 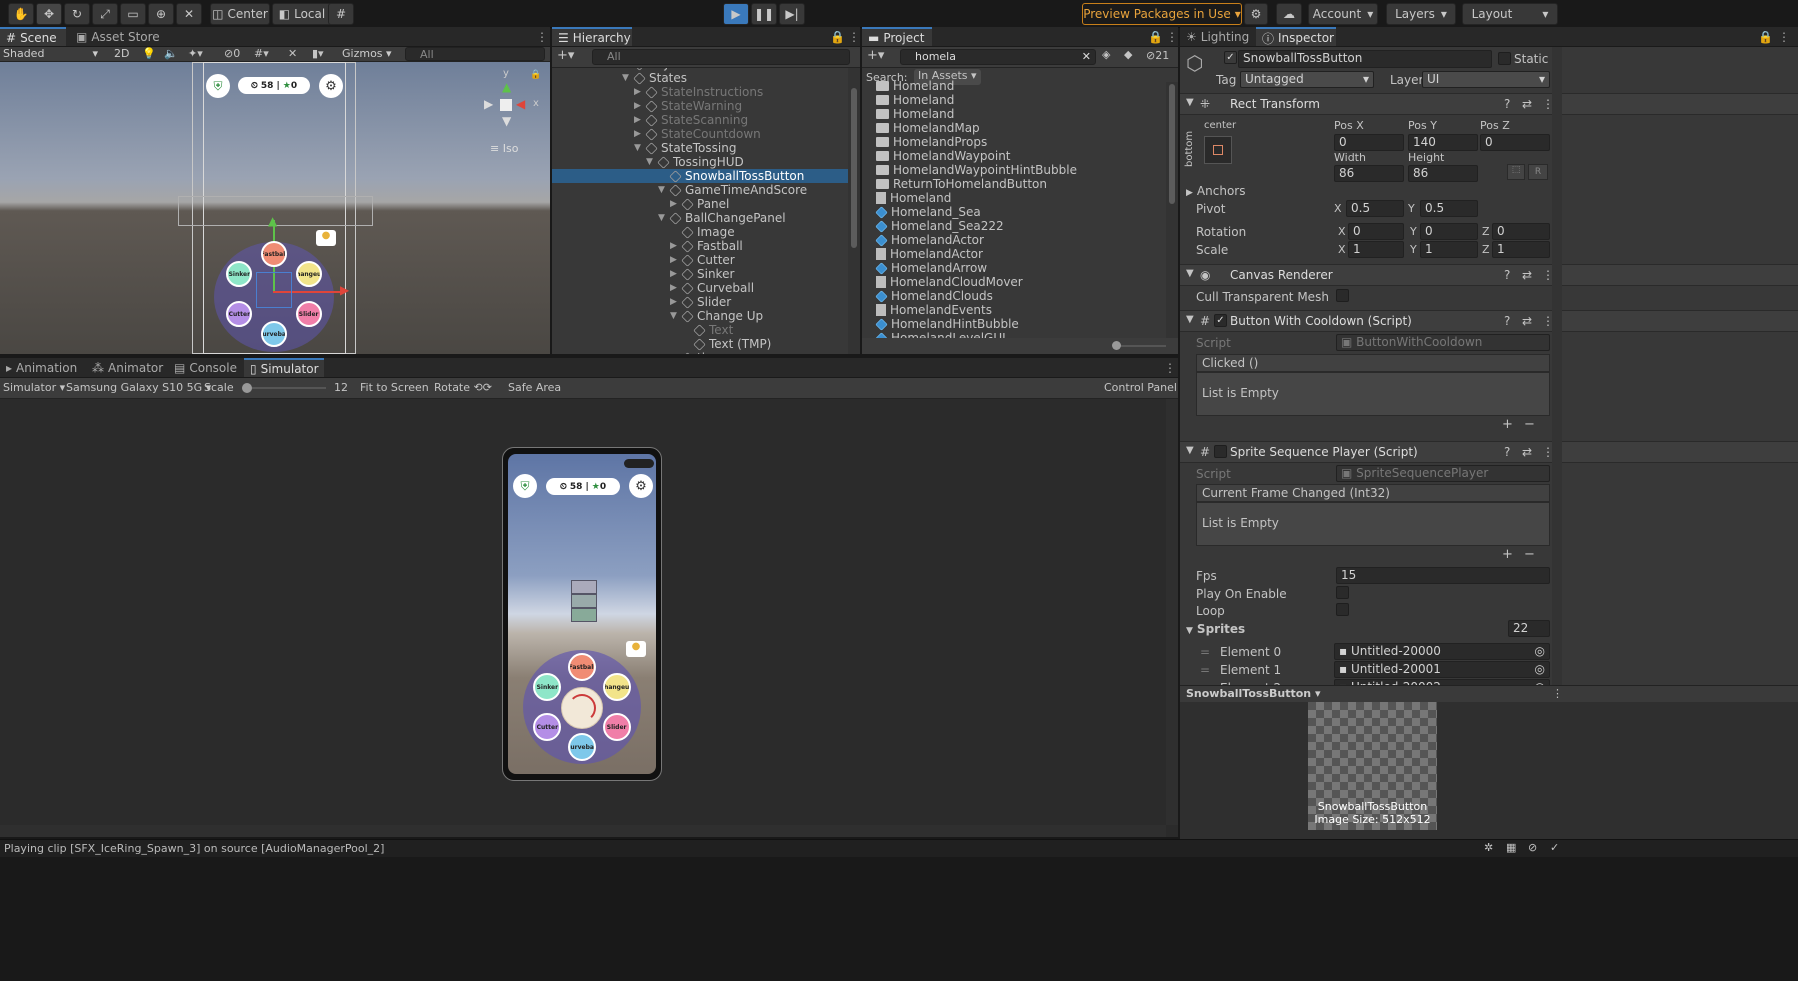 I want to click on cull-transparent-checkbox, so click(x=1342, y=295).